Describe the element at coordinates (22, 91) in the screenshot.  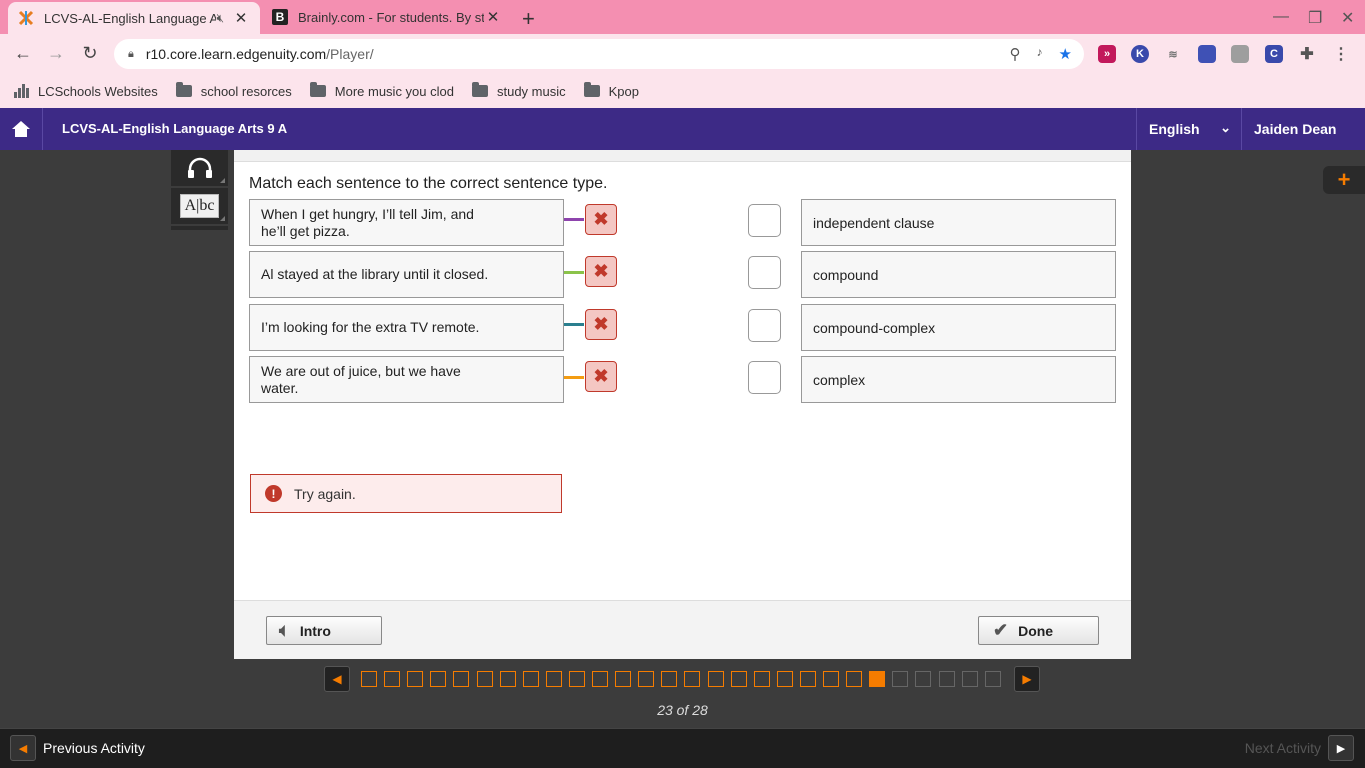
I see `lcschools-icon` at that location.